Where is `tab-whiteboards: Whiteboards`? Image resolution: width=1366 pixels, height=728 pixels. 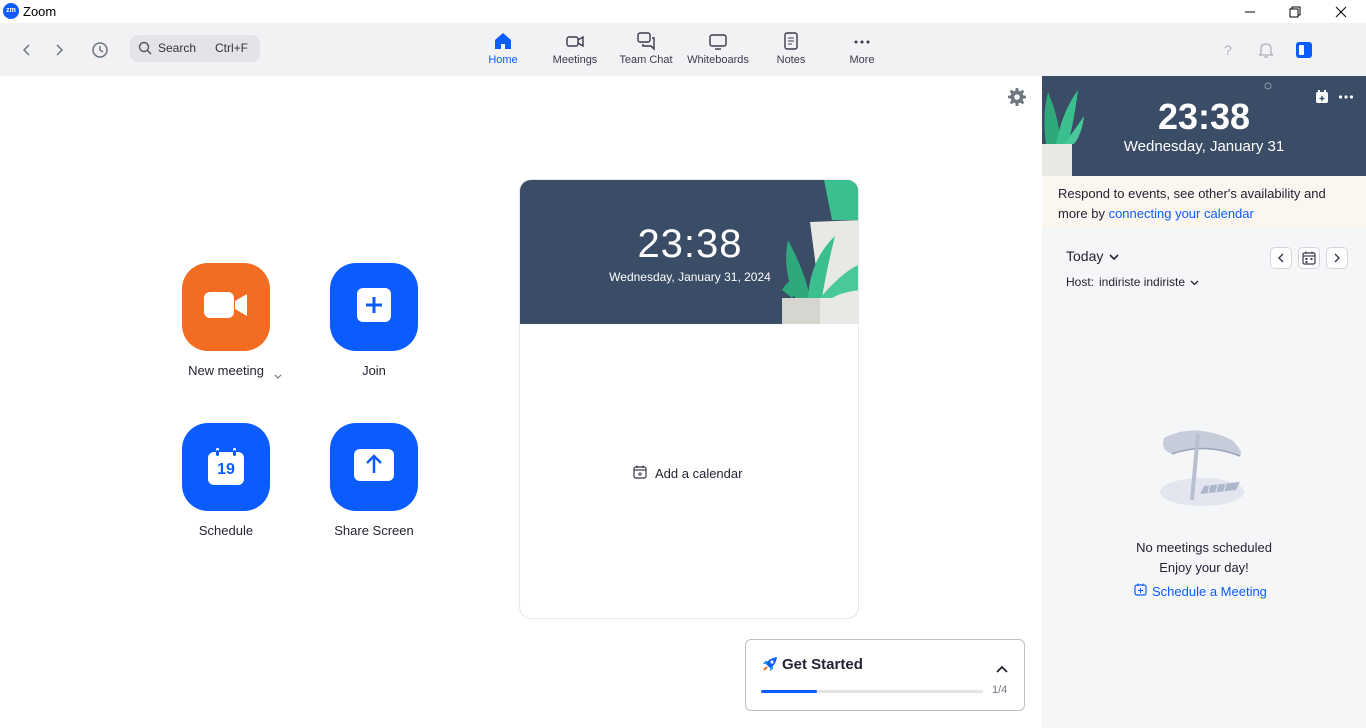 tab-whiteboards: Whiteboards is located at coordinates (718, 51).